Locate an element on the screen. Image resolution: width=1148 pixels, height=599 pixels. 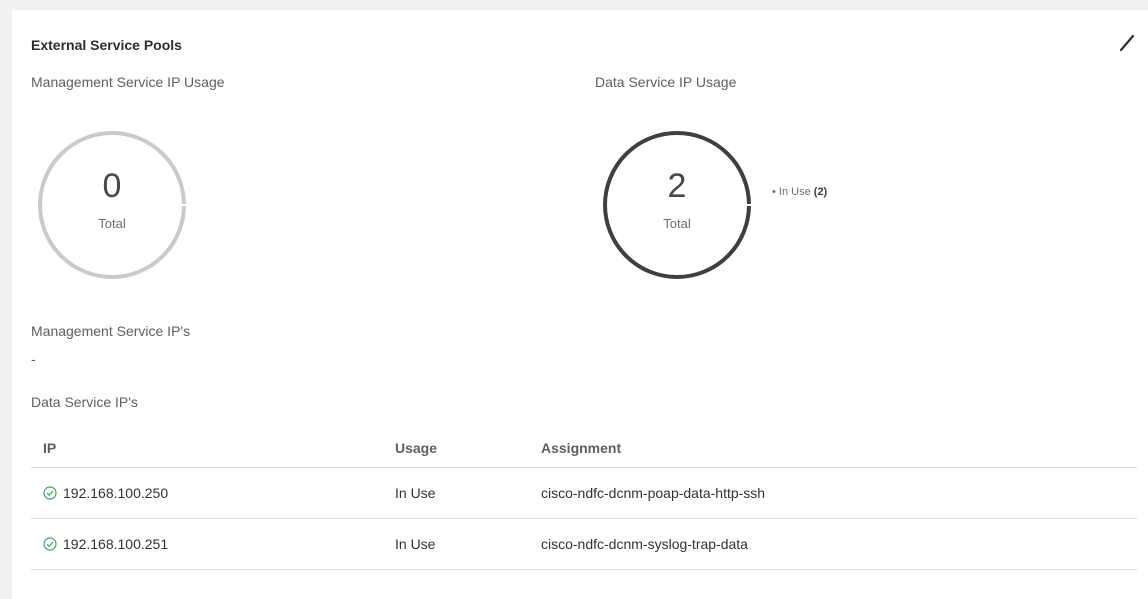
column-header-ip: IP is located at coordinates (207, 448).